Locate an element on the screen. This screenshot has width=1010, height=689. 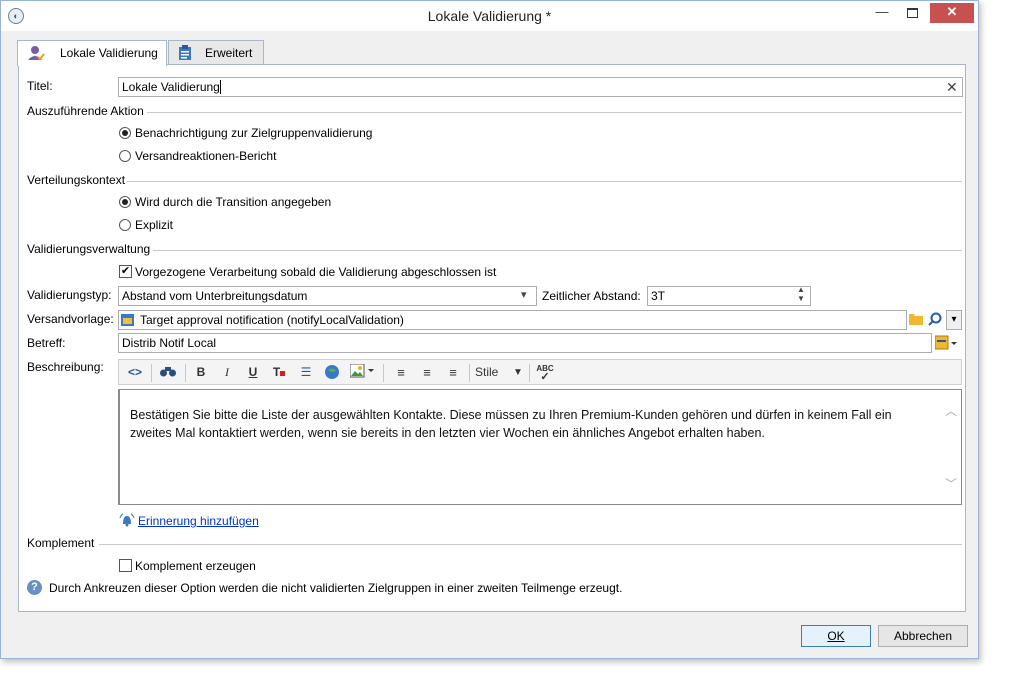
cancel-button-label: Abbrechen is located at coordinates (923, 636).